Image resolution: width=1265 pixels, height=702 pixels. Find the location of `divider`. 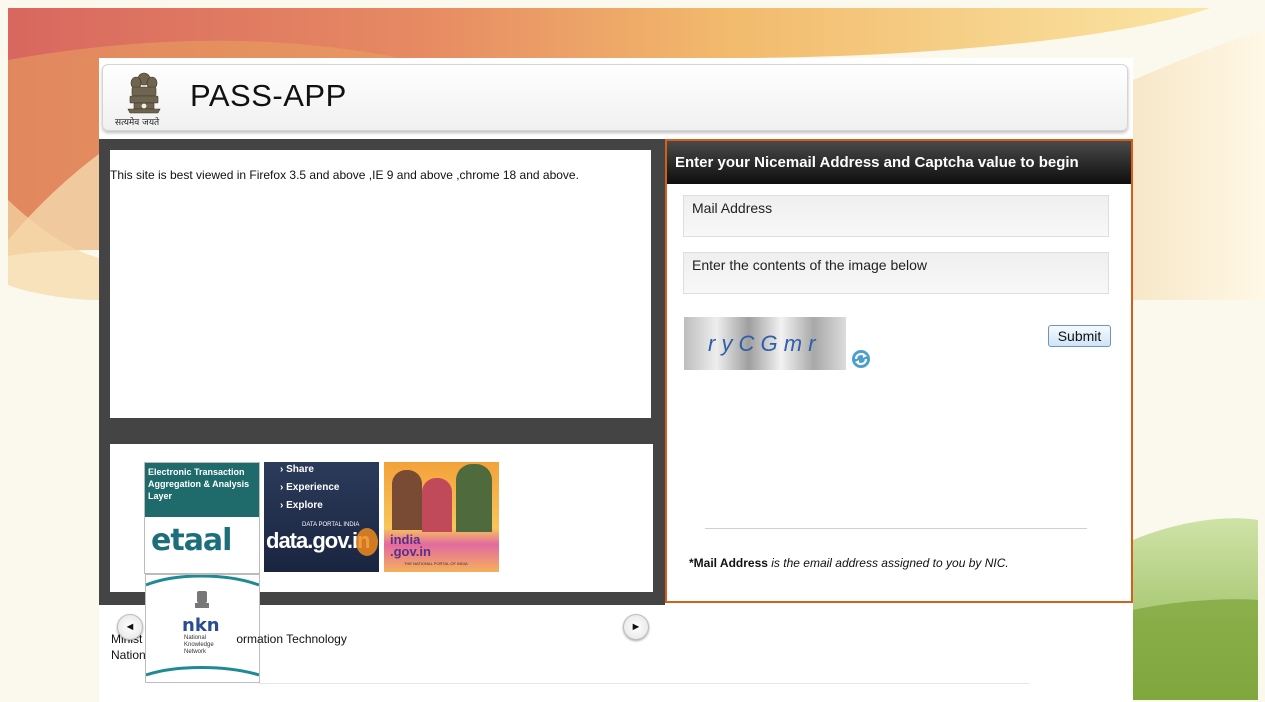

divider is located at coordinates (896, 528).